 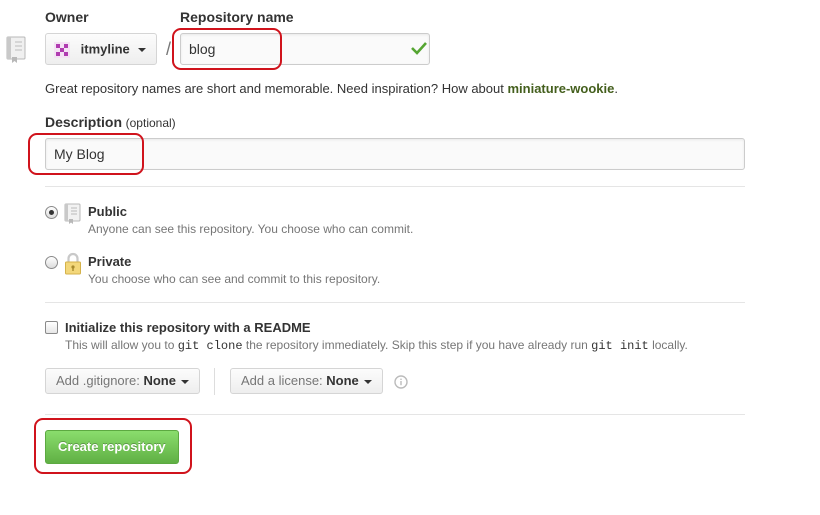 What do you see at coordinates (84, 122) in the screenshot?
I see `description-label: Description` at bounding box center [84, 122].